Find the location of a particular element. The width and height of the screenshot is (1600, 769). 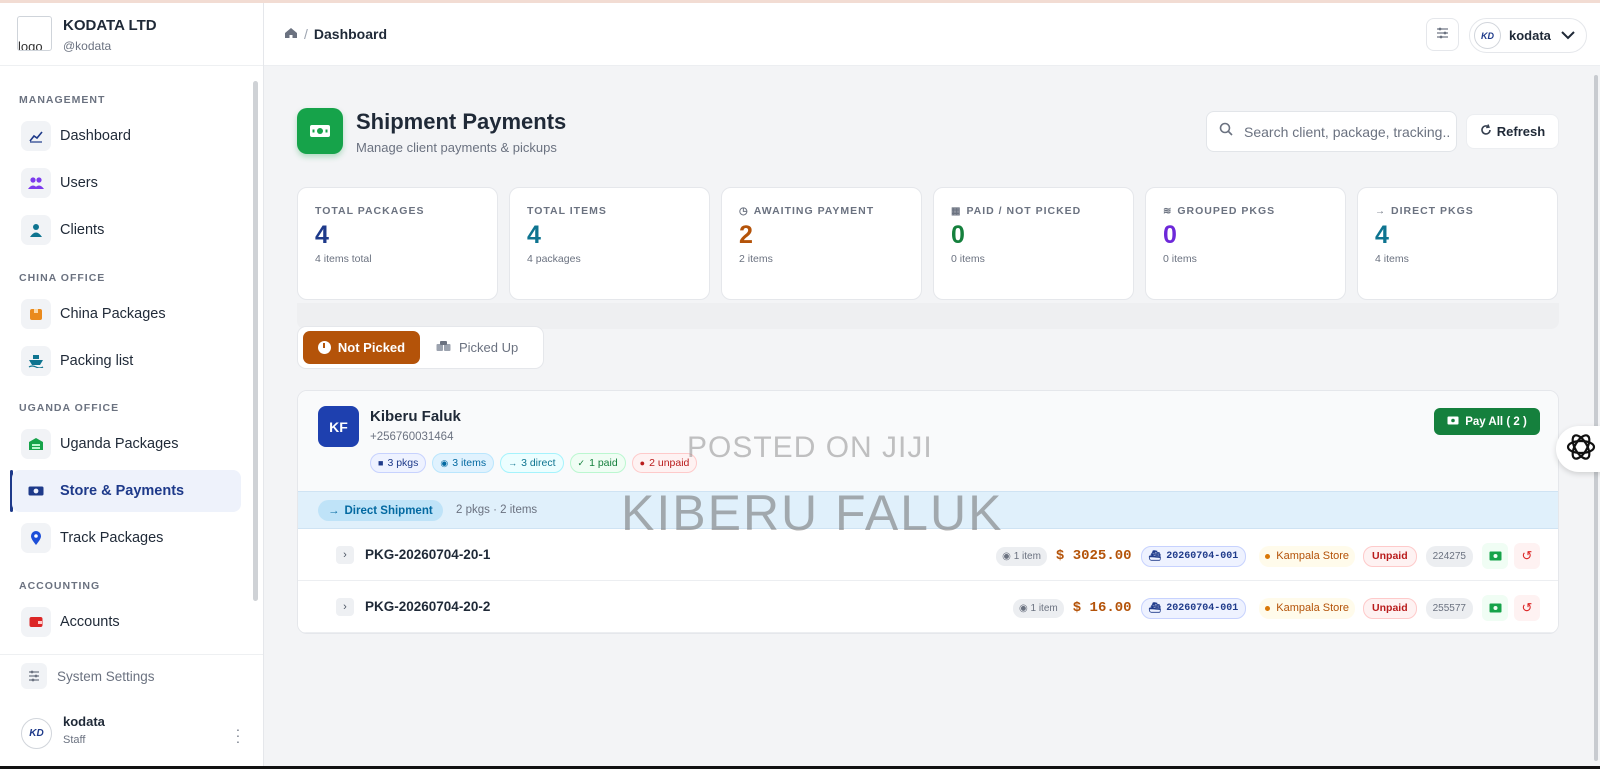

sidebar-item-label: Uganda Packages is located at coordinates (119, 444).